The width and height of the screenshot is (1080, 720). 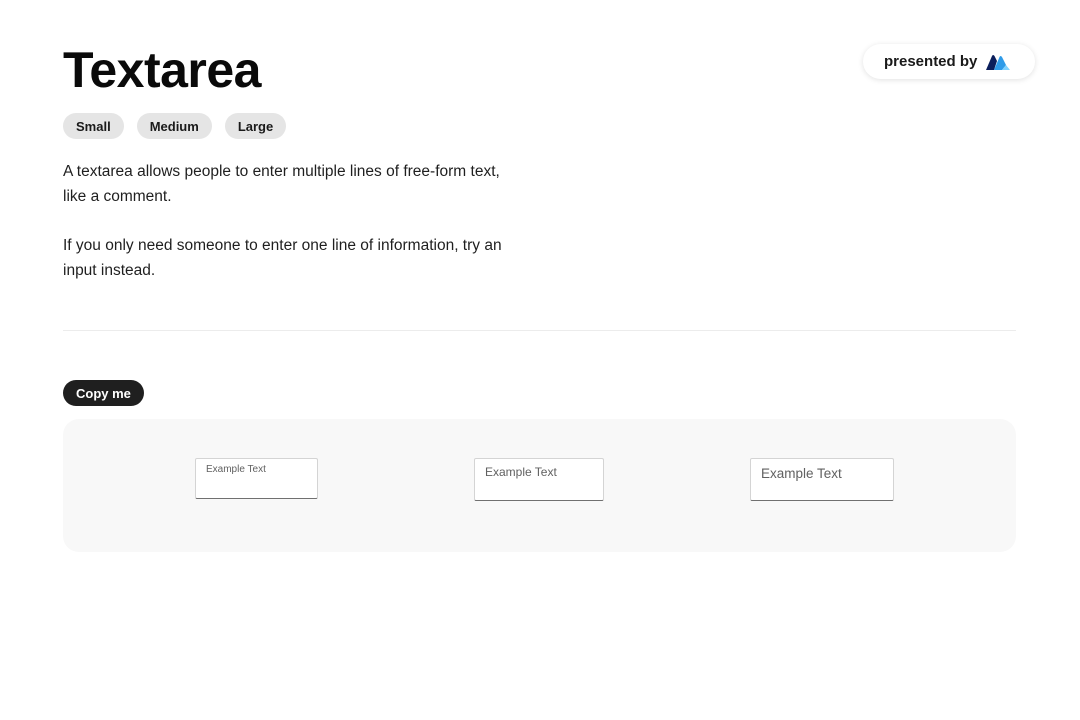 I want to click on copy-me-button: Copy me, so click(x=103, y=393).